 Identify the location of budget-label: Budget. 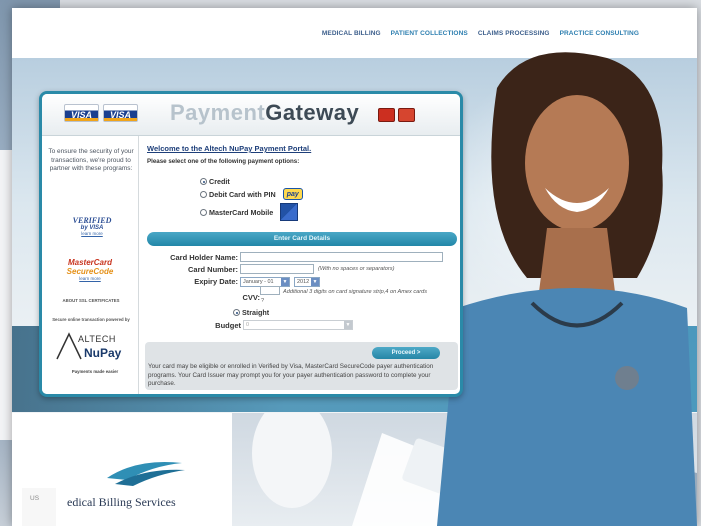
(228, 325).